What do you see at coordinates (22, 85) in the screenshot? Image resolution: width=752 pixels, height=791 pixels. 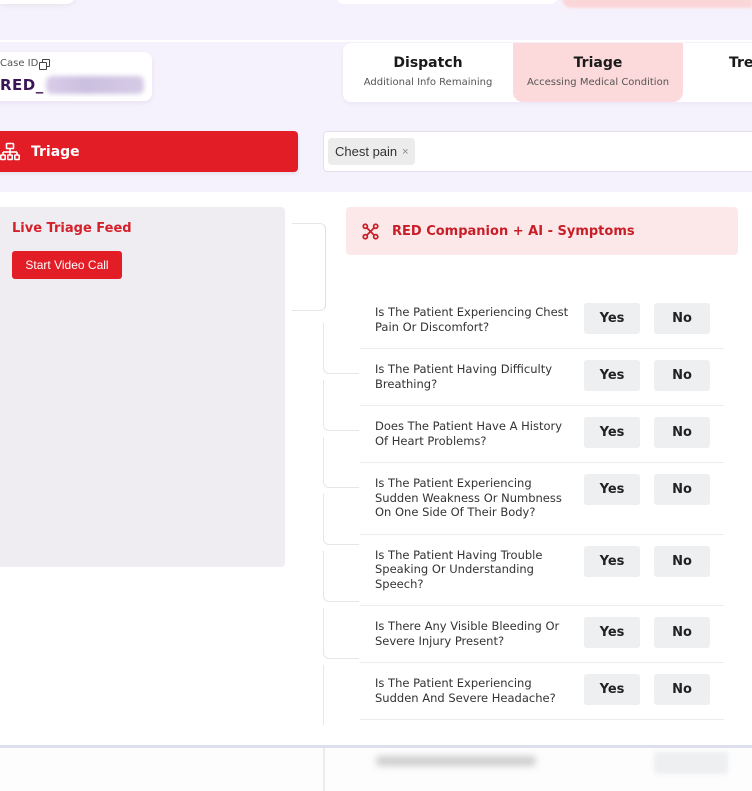 I see `case-id-prefix: RED_` at bounding box center [22, 85].